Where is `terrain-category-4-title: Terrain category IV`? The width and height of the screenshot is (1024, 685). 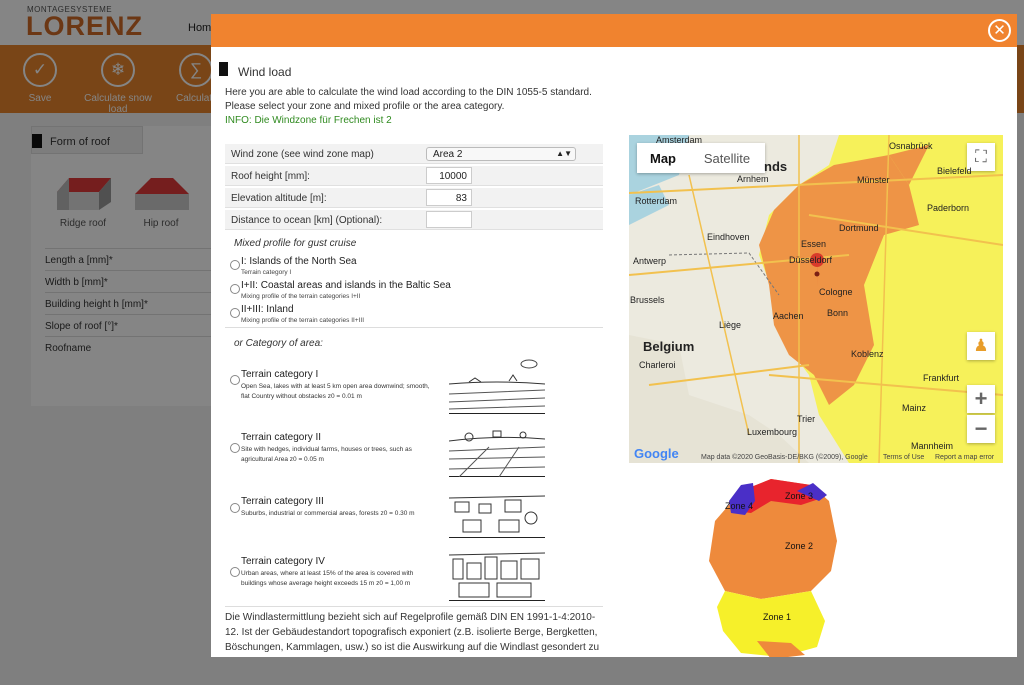 terrain-category-4-title: Terrain category IV is located at coordinates (283, 561).